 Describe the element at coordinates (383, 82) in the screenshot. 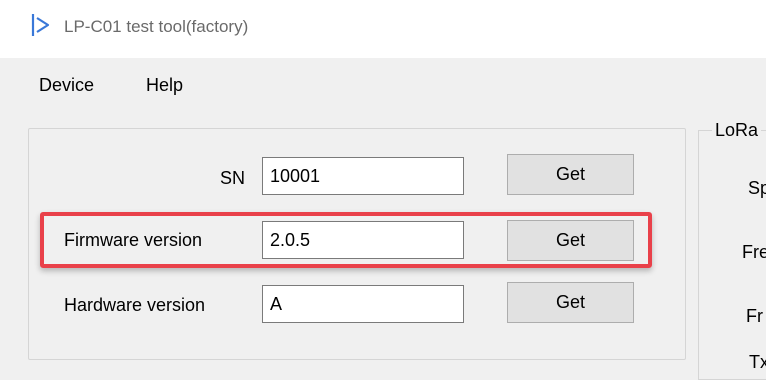

I see `menu-bar: Device Help` at that location.